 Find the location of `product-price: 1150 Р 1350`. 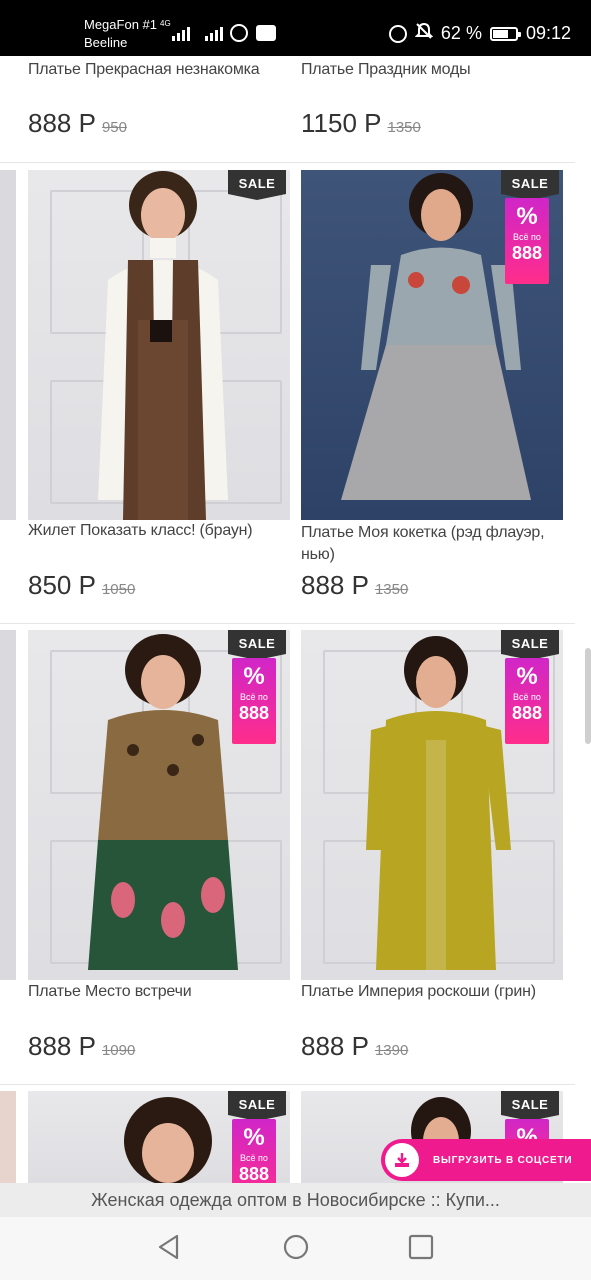

product-price: 1150 Р 1350 is located at coordinates (361, 123).